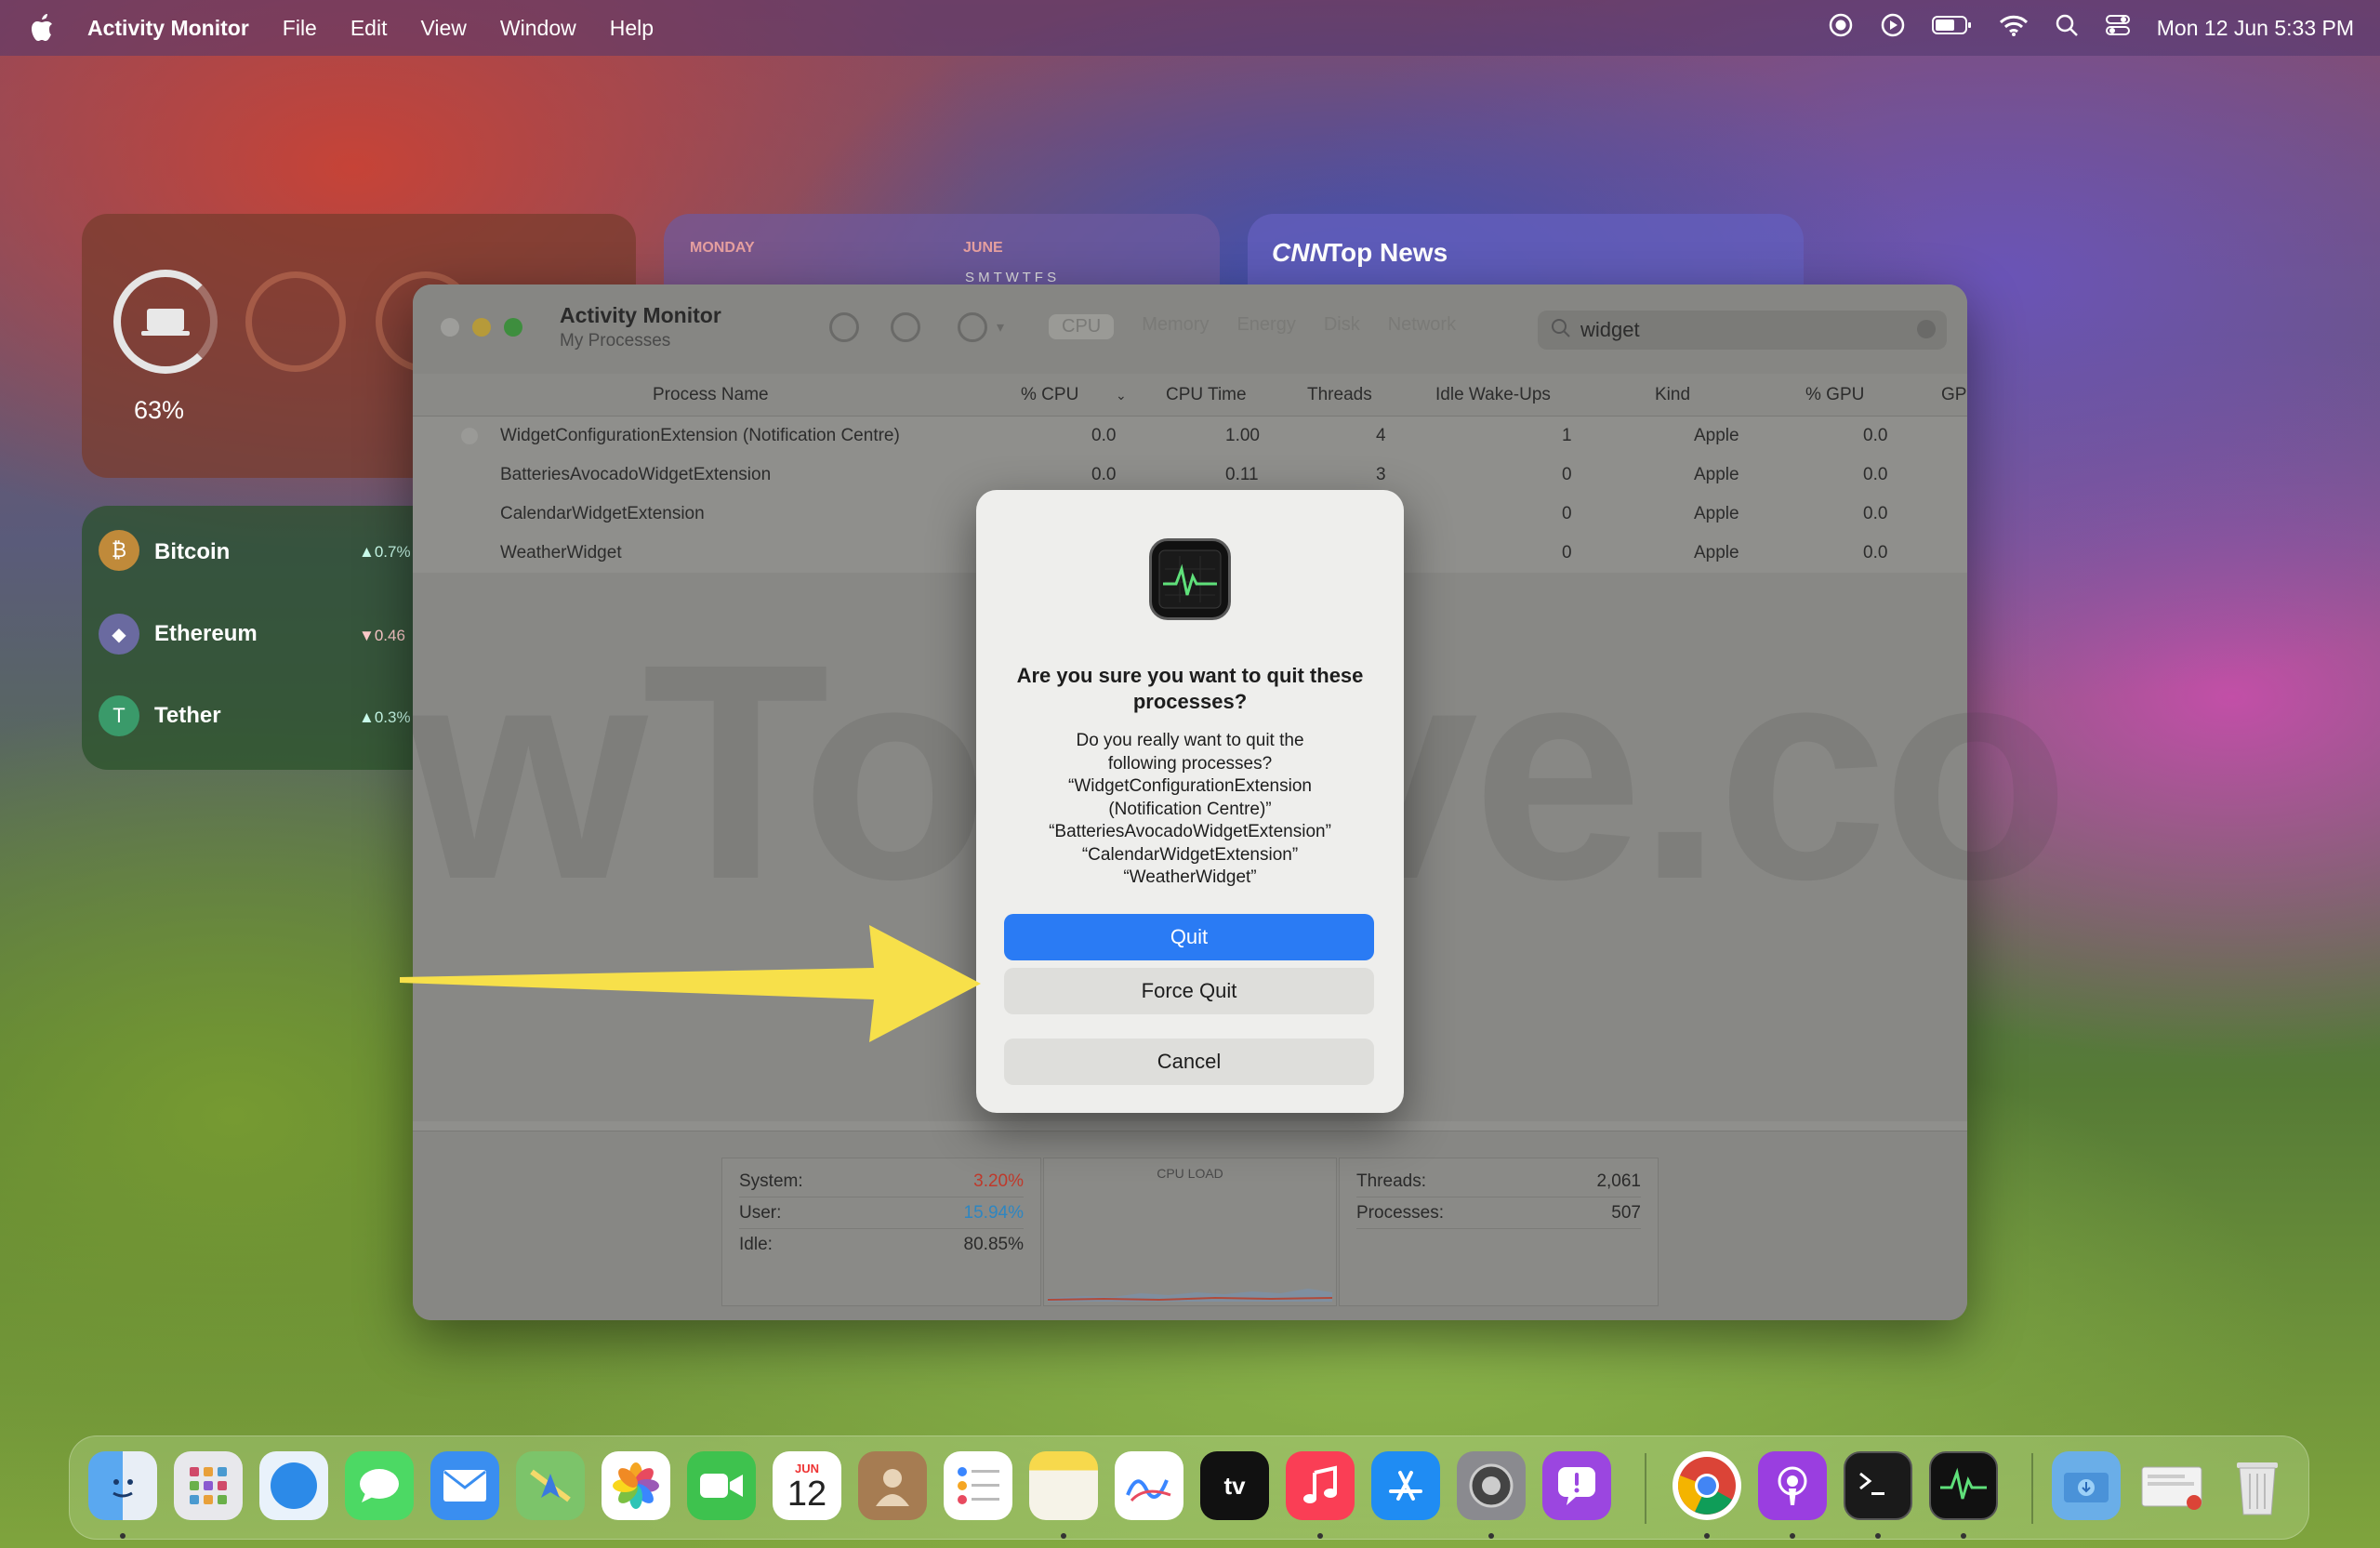 The height and width of the screenshot is (1548, 2380). Describe the element at coordinates (1049, 395) in the screenshot. I see `col-cpu: % CPU` at that location.